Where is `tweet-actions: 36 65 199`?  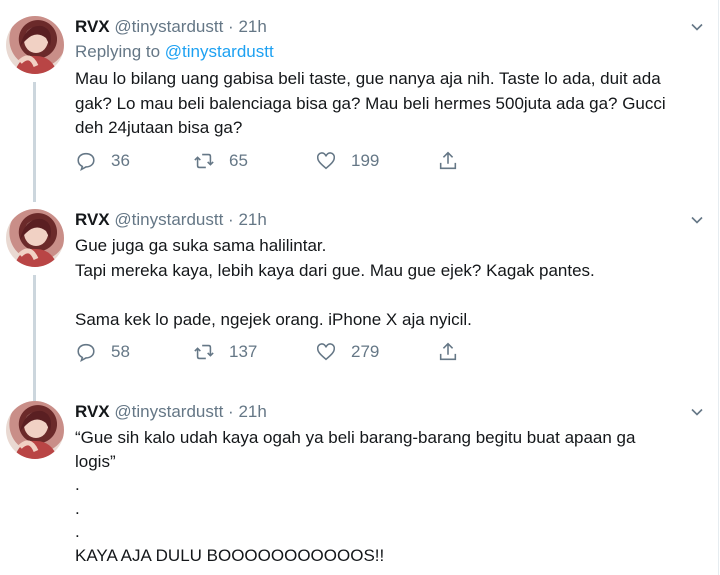 tweet-actions: 36 65 199 is located at coordinates (295, 161).